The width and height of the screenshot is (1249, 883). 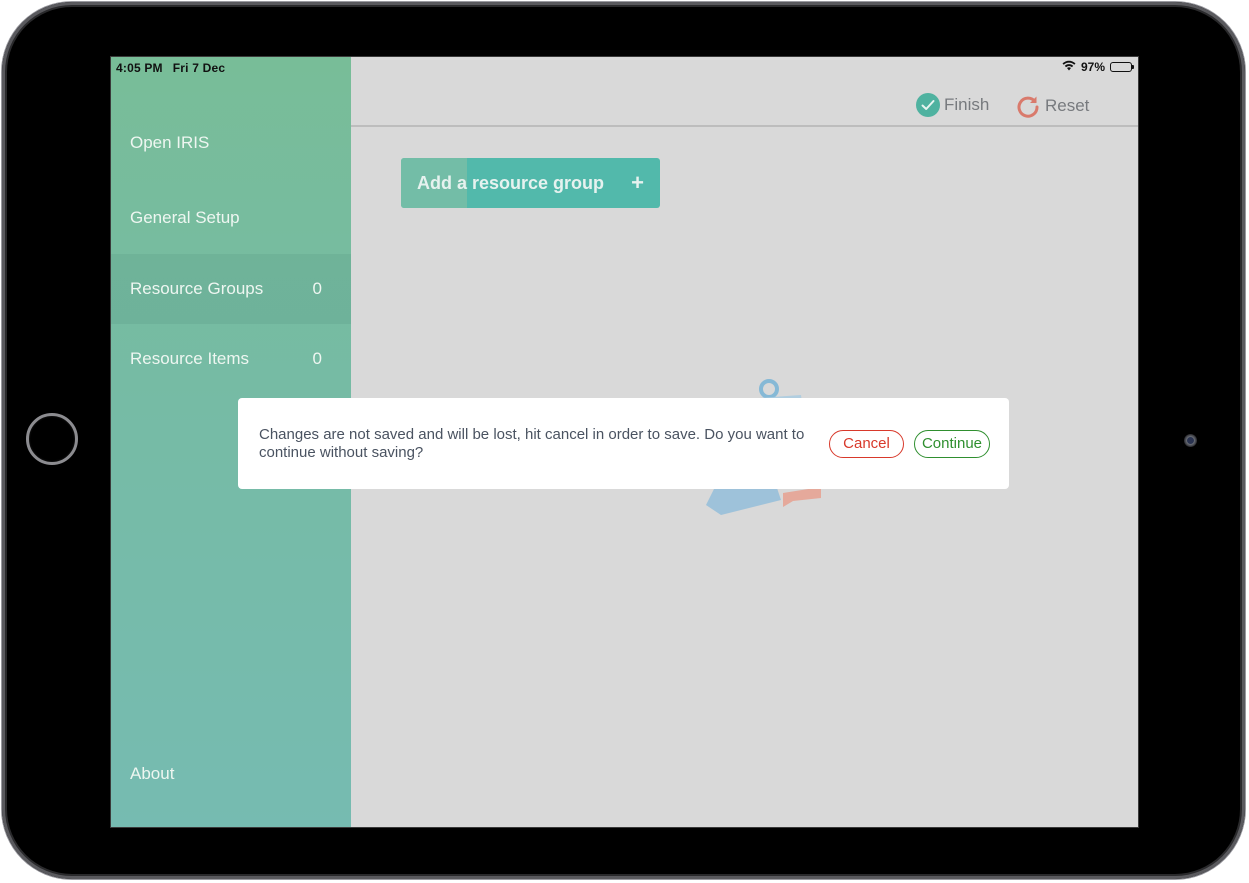 I want to click on status-date: Fri 7 Dec, so click(x=199, y=68).